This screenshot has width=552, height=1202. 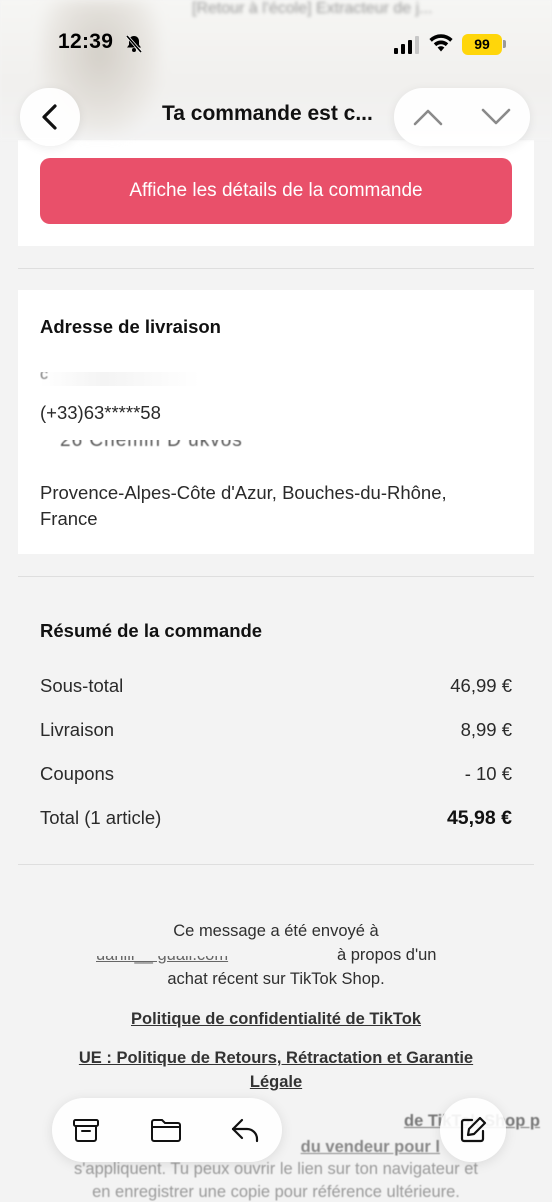 I want to click on returns-policy-link-cont: Légale, so click(x=276, y=1082).